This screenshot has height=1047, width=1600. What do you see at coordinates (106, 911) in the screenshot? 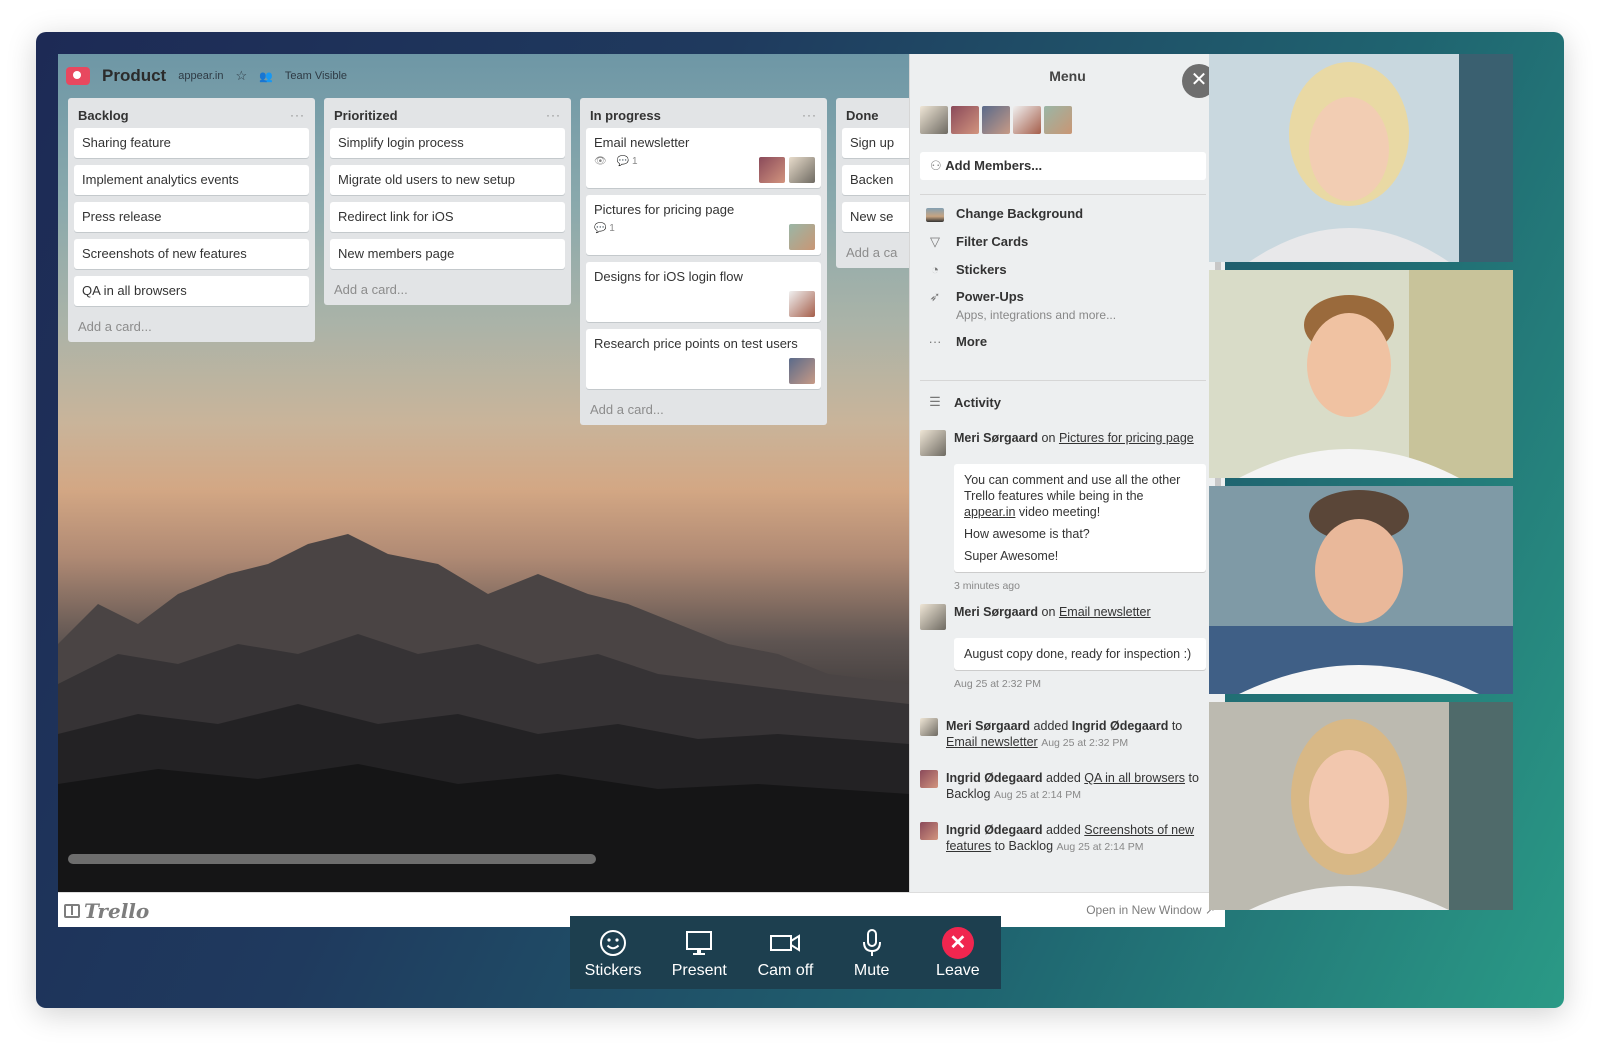
I see `trello-logo: Trello` at bounding box center [106, 911].